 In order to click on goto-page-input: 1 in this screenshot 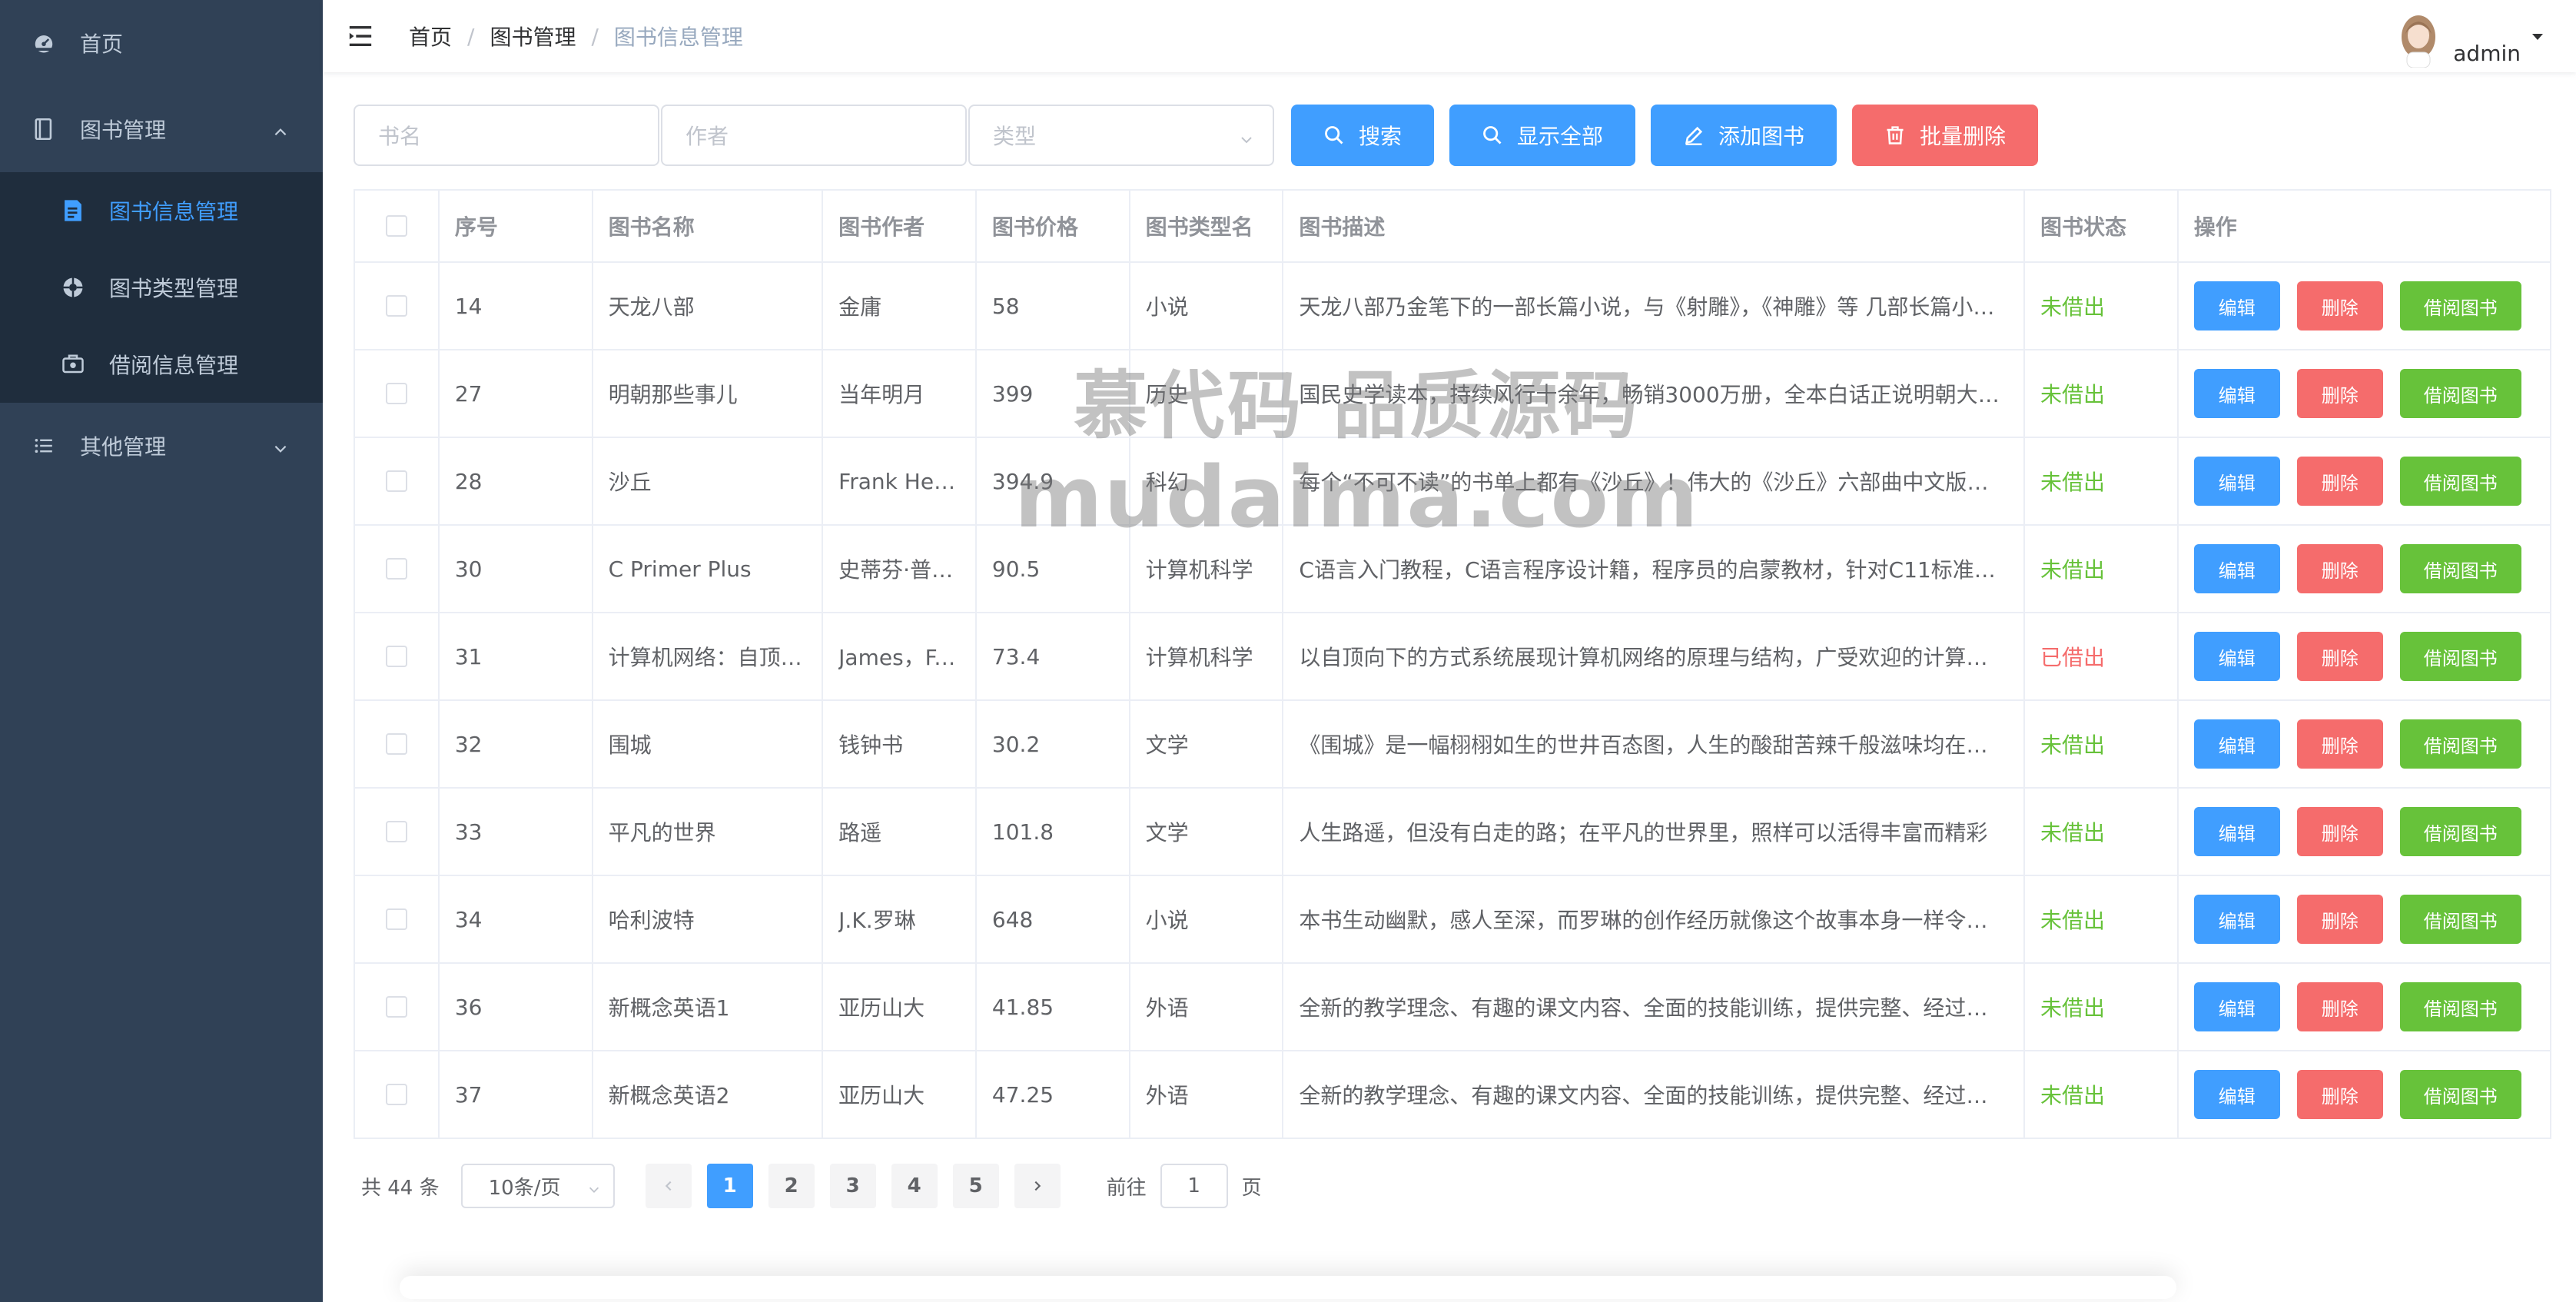, I will do `click(1194, 1186)`.